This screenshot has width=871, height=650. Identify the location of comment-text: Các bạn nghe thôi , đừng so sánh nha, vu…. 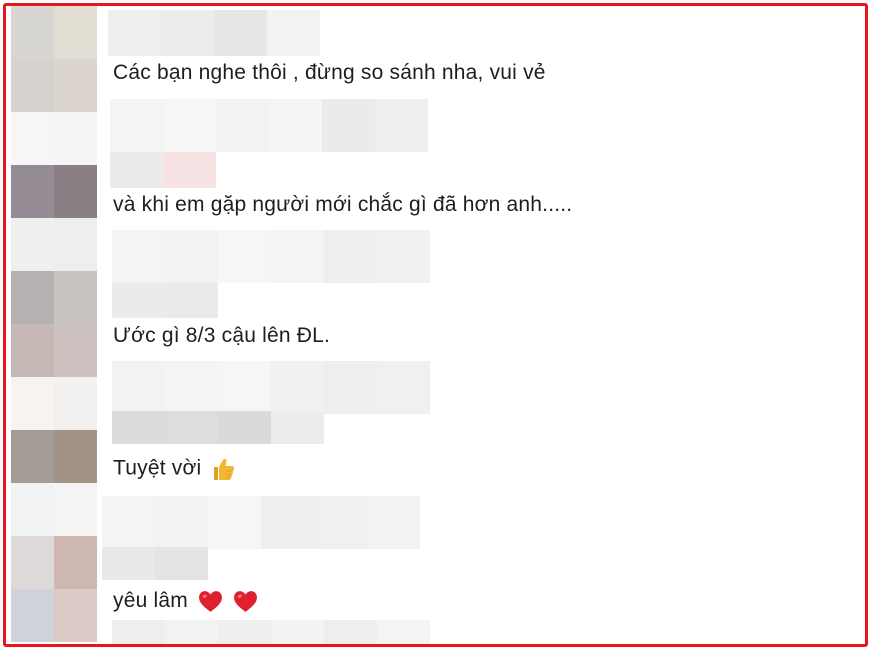
(329, 72).